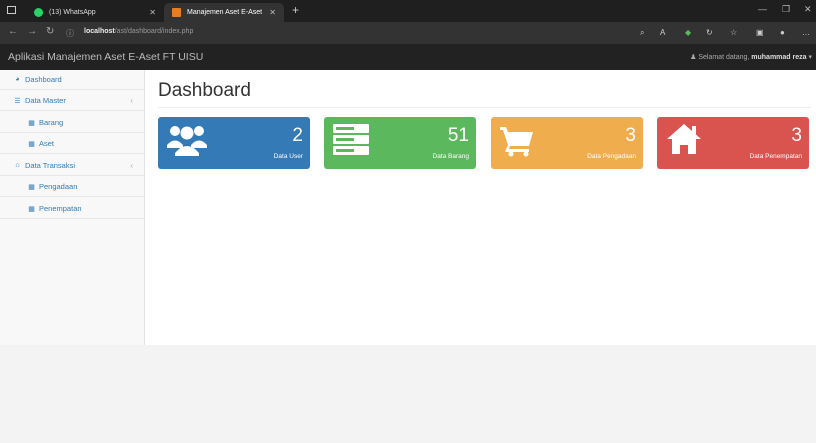 The width and height of the screenshot is (816, 443). I want to click on sidebar-item-dashboard: ◕ Dashboard, so click(72, 80).